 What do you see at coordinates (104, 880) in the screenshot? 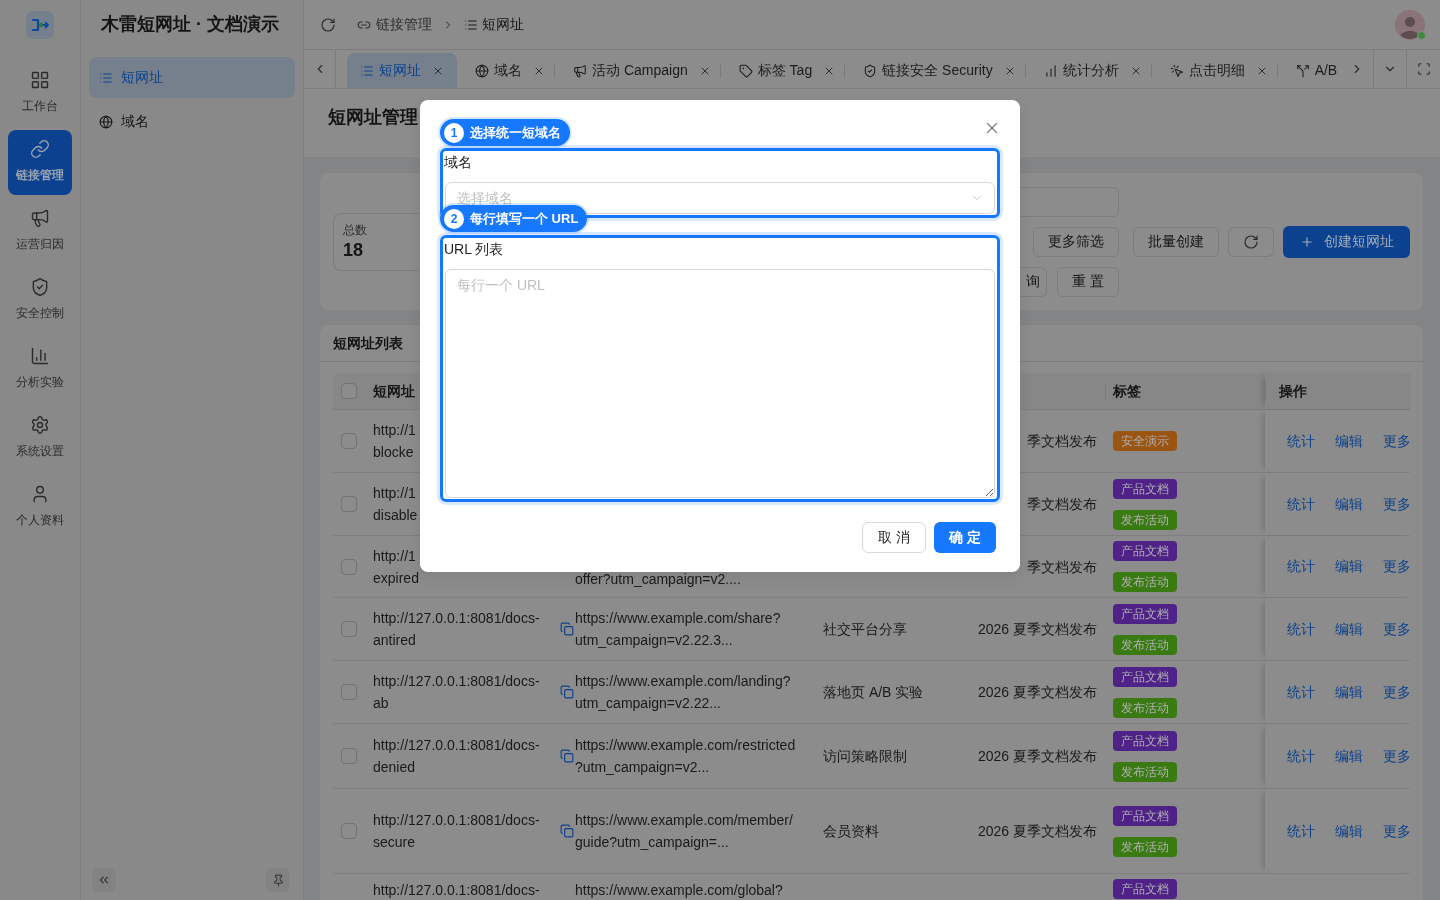
I see `collapse-button` at bounding box center [104, 880].